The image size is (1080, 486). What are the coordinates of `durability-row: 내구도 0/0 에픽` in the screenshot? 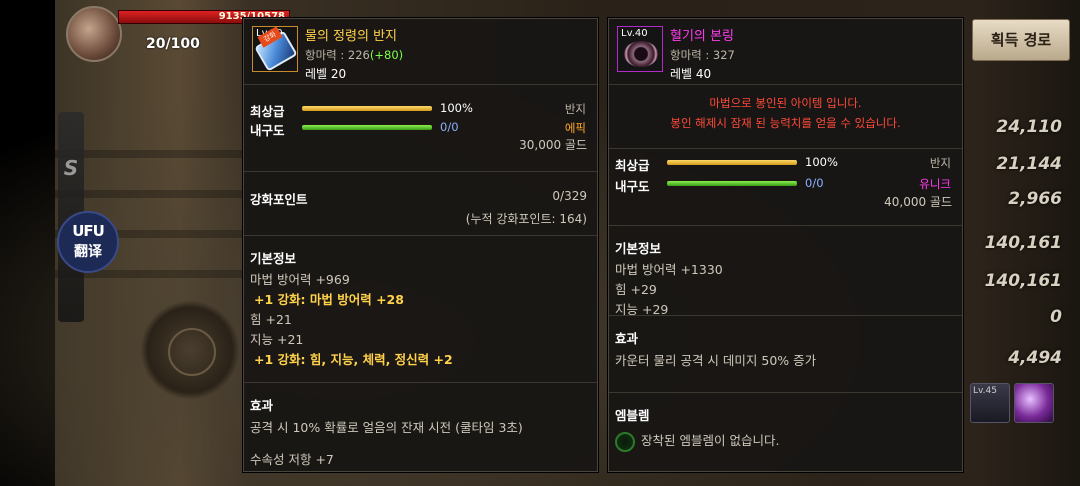 It's located at (420, 129).